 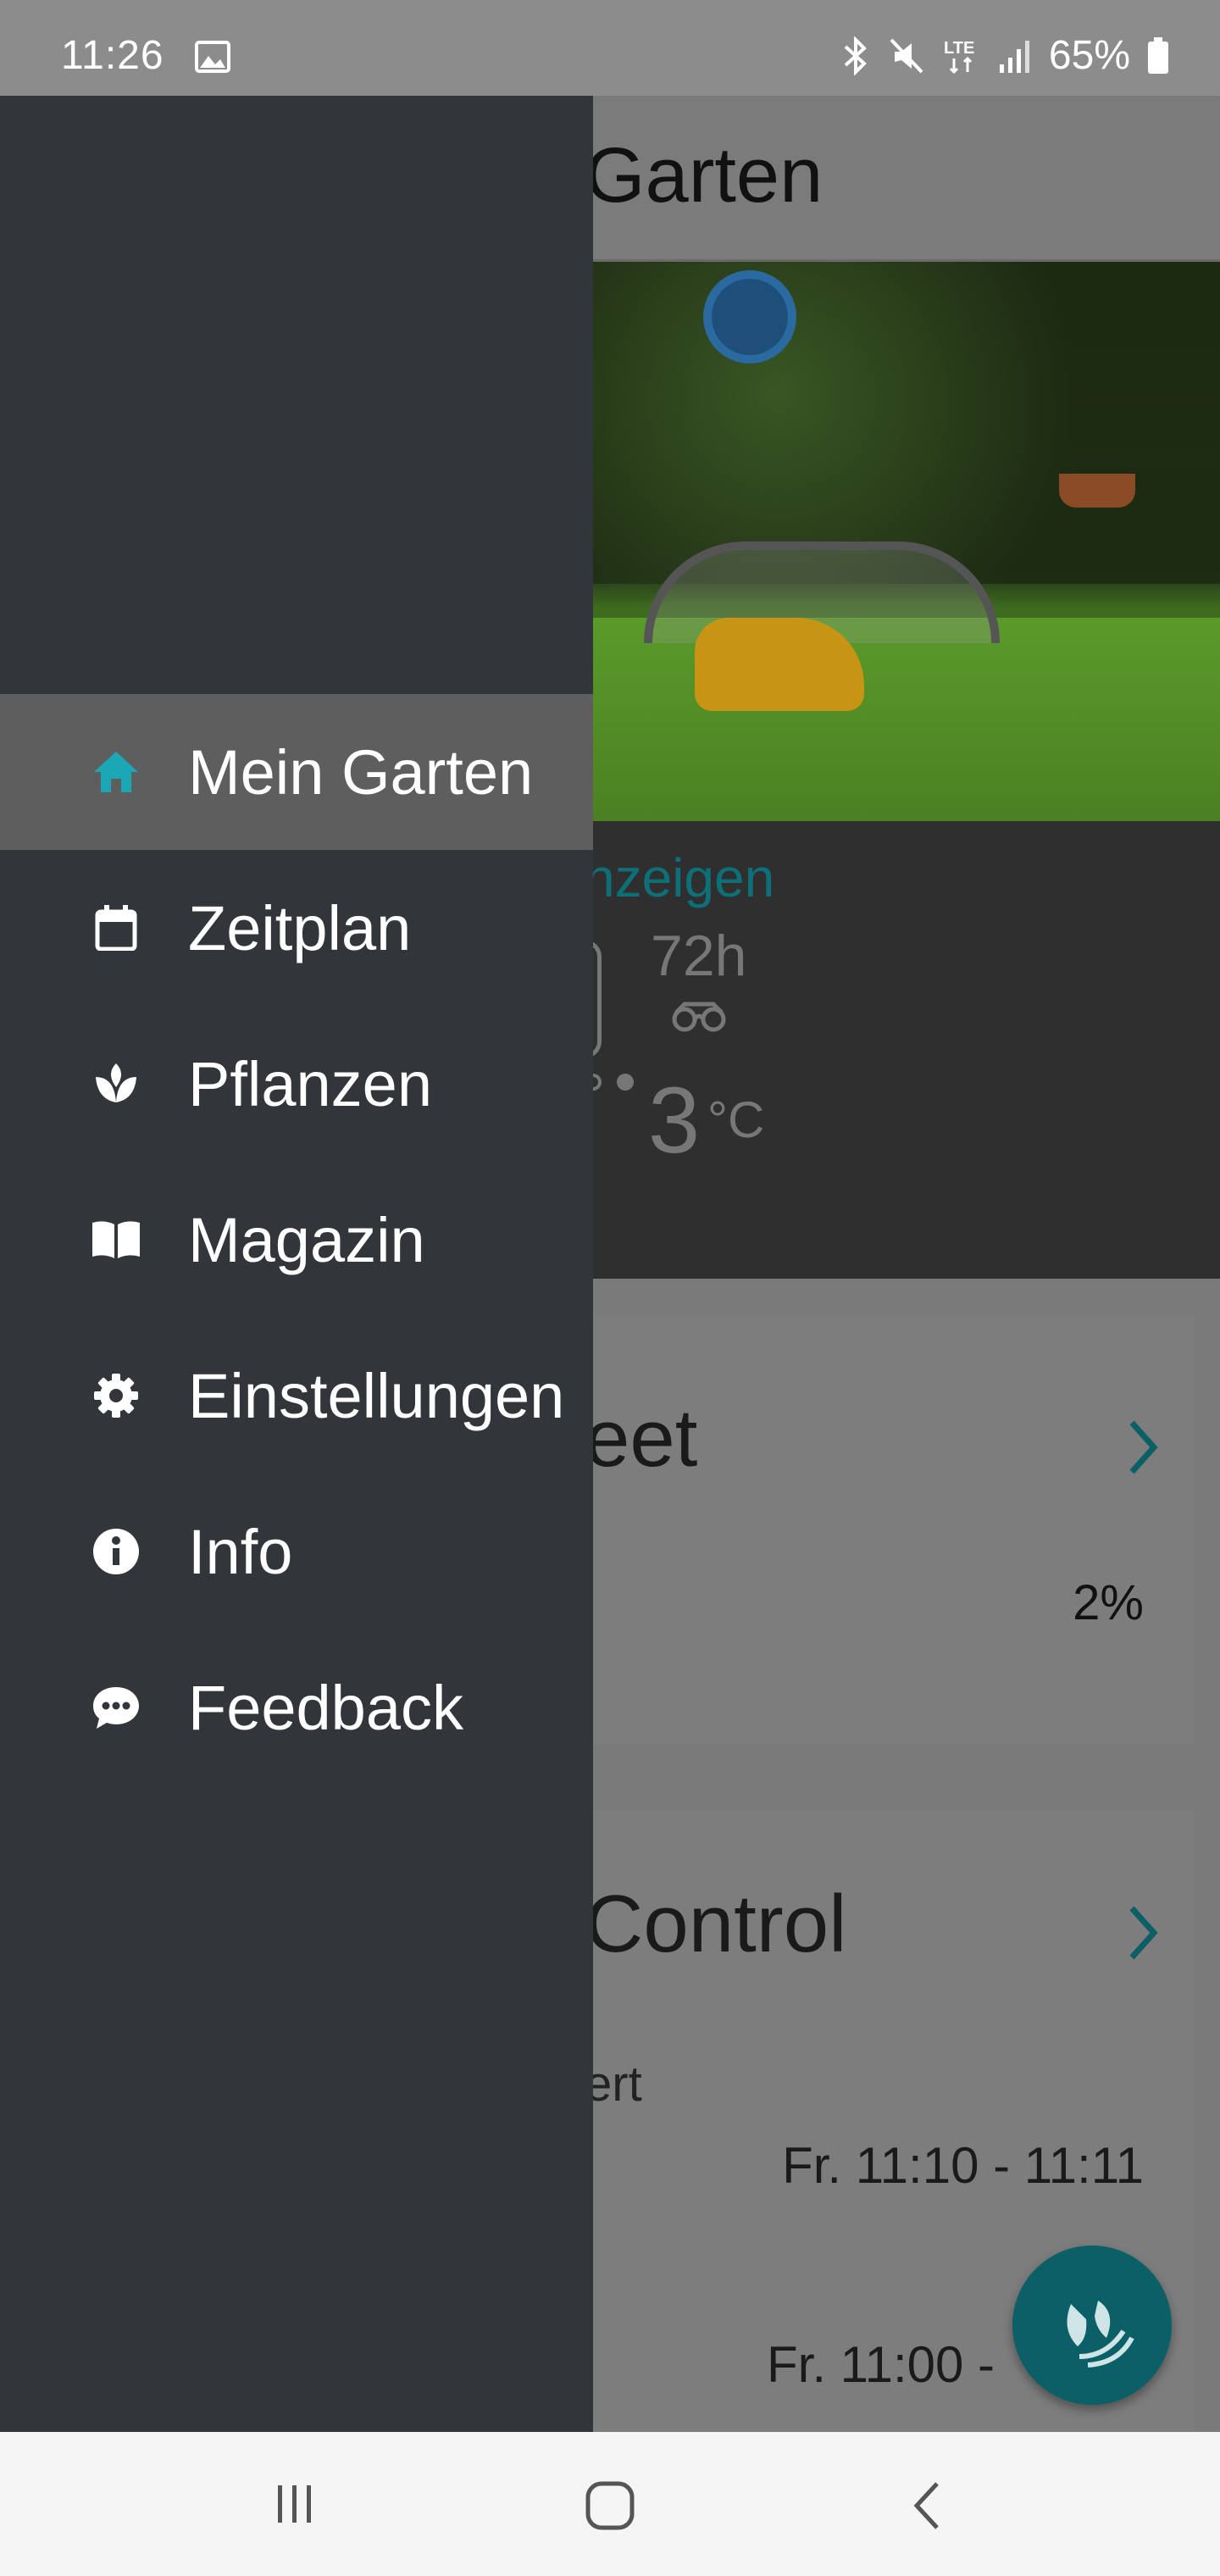 I want to click on temperature-unit: °C, so click(x=736, y=1119).